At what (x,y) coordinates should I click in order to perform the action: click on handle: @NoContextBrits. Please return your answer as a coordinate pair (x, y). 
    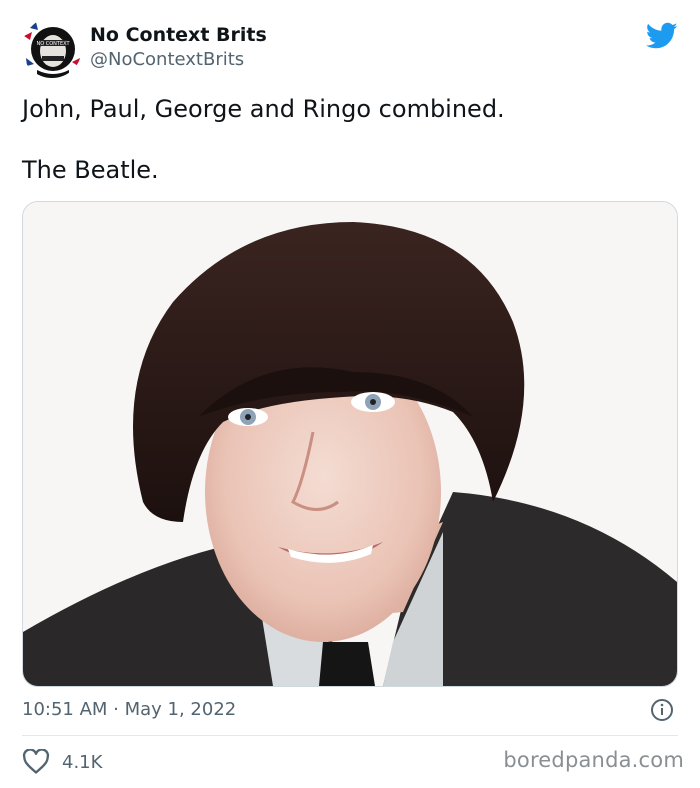
    Looking at the image, I should click on (178, 60).